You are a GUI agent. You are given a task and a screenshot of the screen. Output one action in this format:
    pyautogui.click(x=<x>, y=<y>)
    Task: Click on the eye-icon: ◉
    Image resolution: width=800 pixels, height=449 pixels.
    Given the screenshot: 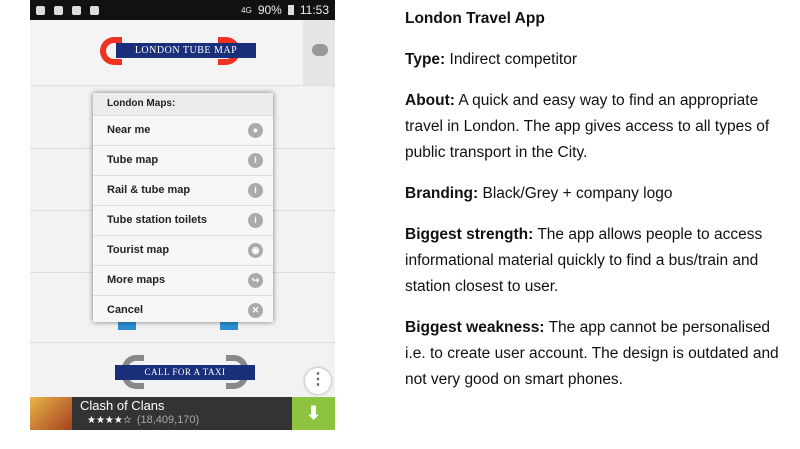 What is the action you would take?
    pyautogui.click(x=255, y=250)
    